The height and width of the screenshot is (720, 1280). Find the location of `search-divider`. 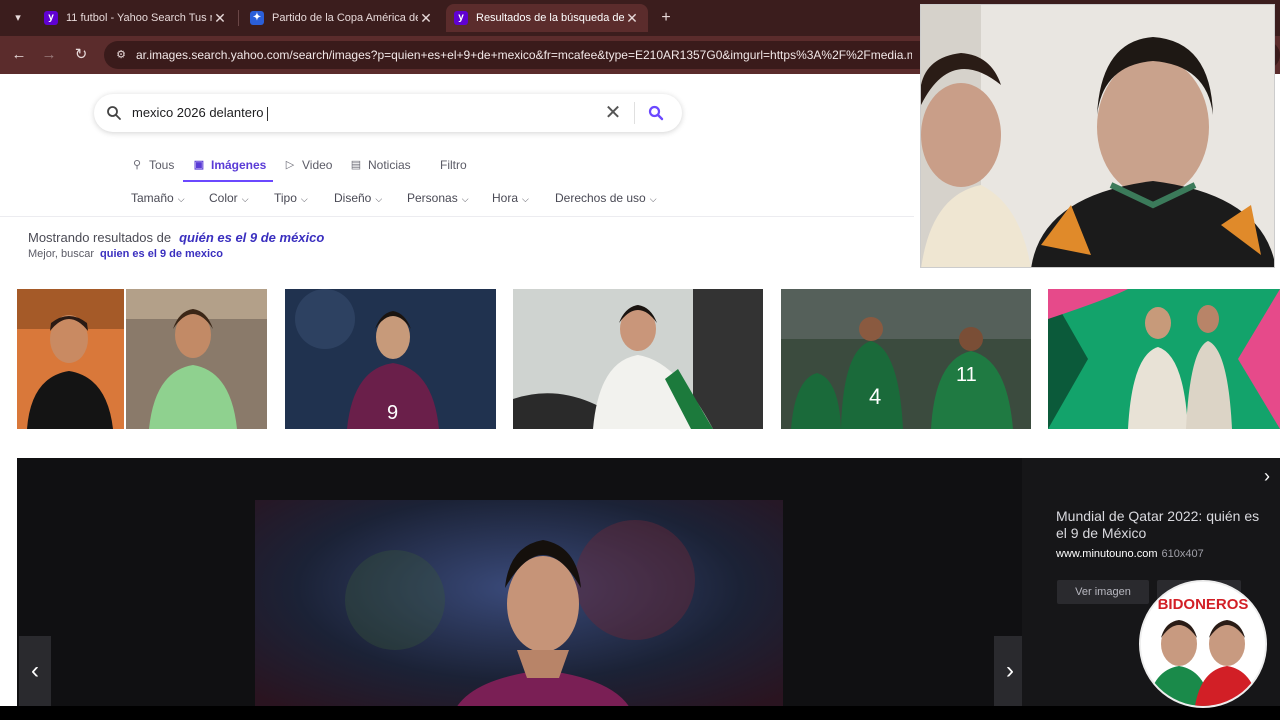

search-divider is located at coordinates (634, 113).